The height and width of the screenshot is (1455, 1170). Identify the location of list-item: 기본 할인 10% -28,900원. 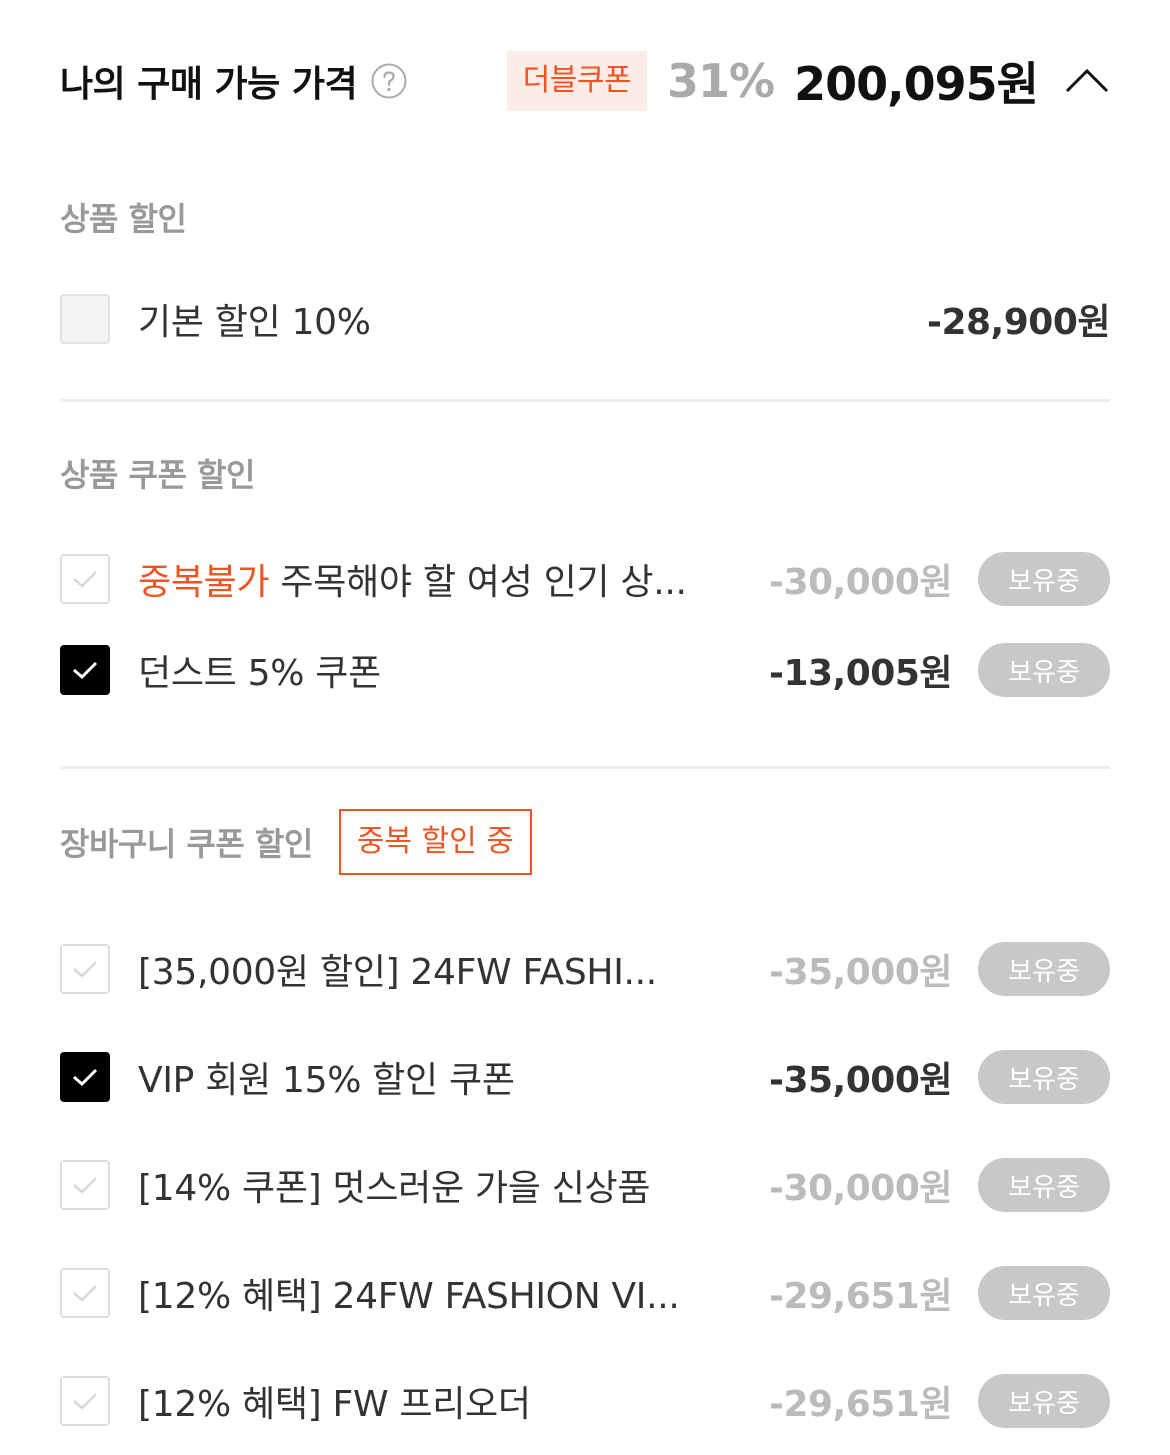
(585, 319).